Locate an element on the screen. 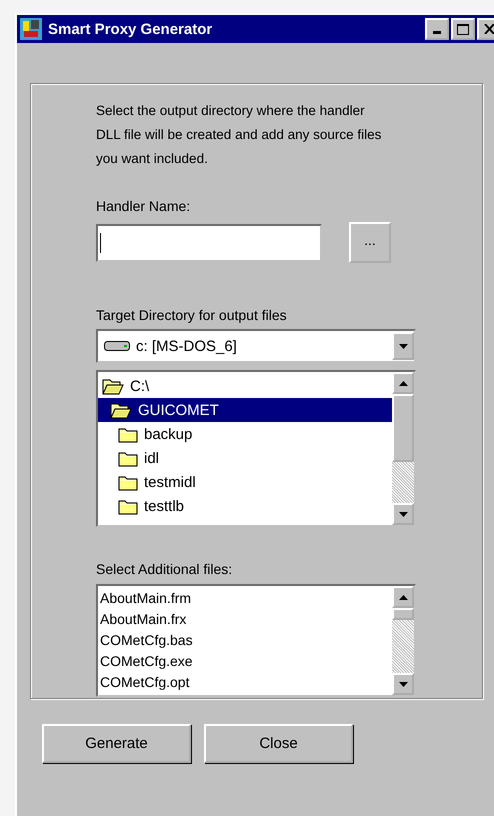 The width and height of the screenshot is (494, 816). folder-item: C:\ is located at coordinates (245, 386).